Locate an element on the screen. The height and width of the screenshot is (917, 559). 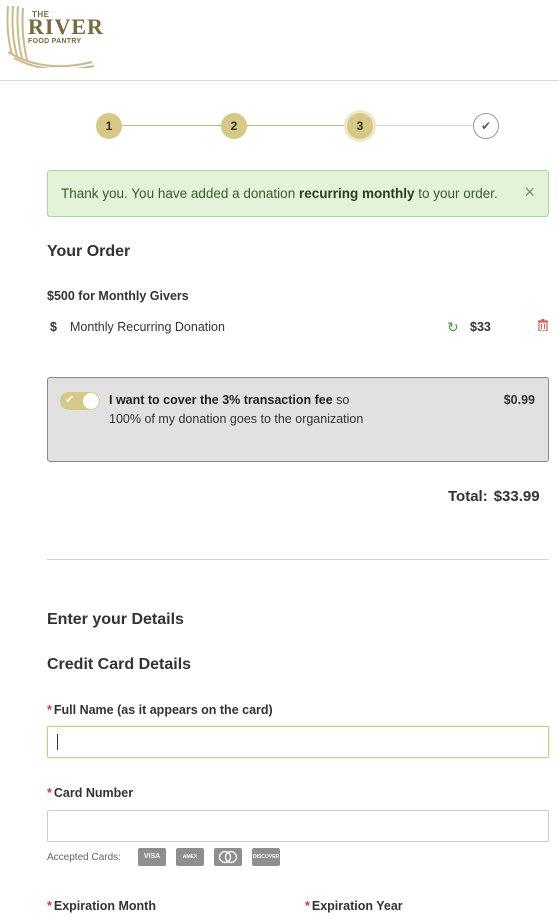
card-number-input is located at coordinates (298, 826).